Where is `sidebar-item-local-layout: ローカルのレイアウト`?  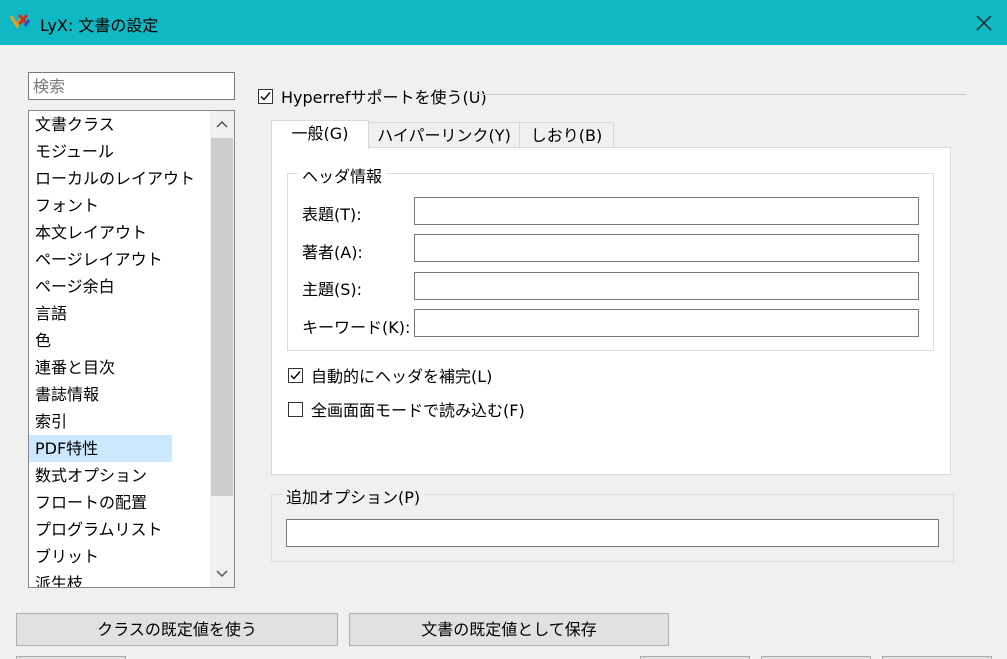
sidebar-item-local-layout: ローカルのレイアウト is located at coordinates (119, 178).